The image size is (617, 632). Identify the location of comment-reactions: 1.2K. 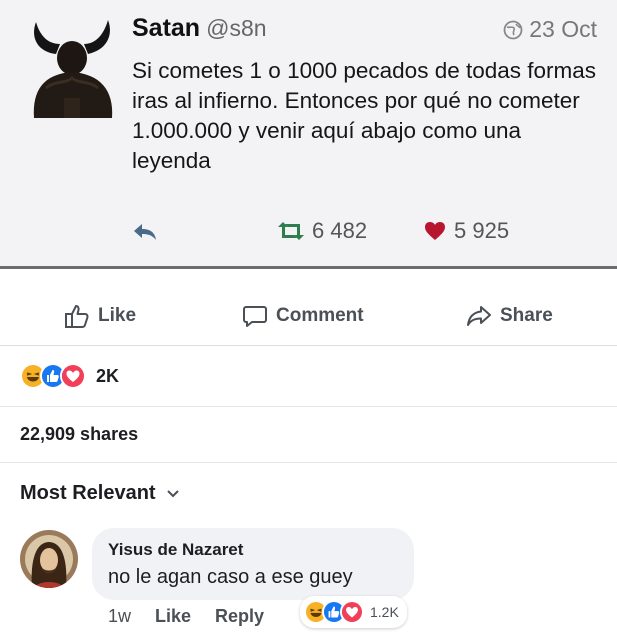
(353, 612).